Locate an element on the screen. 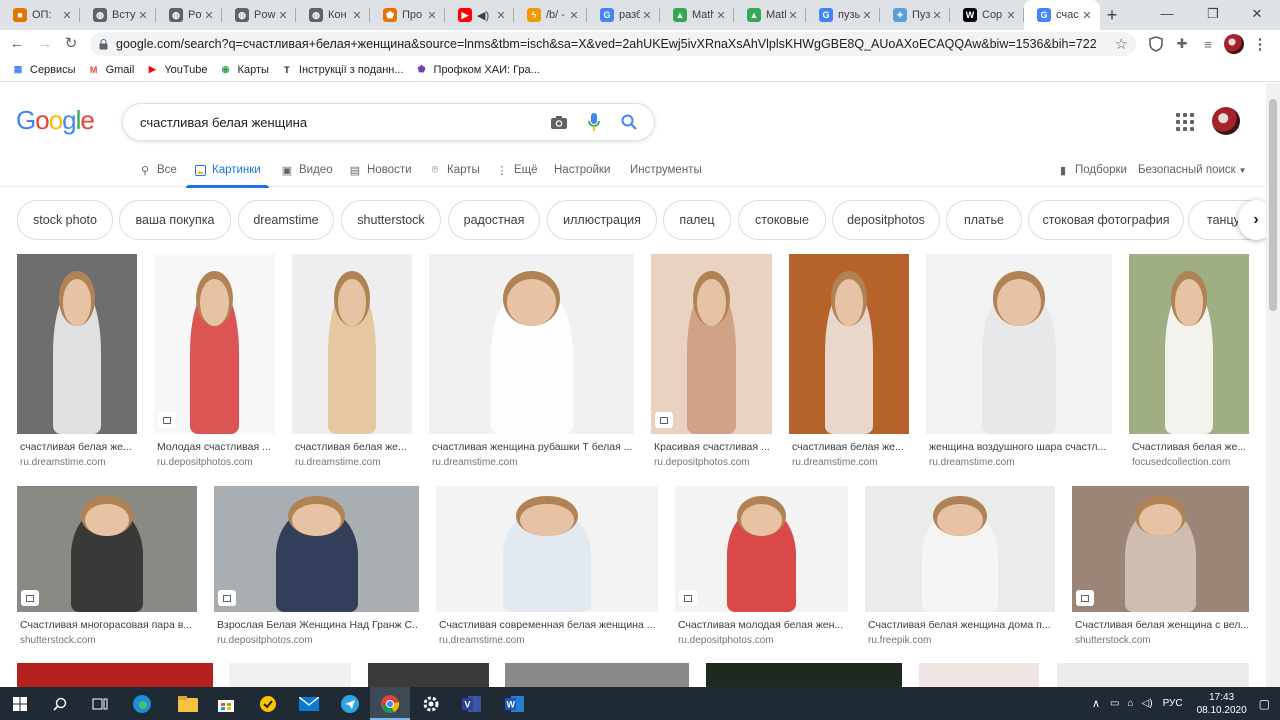 The image size is (1280, 720). browser-menu-icon: ⋮ is located at coordinates (1260, 44).